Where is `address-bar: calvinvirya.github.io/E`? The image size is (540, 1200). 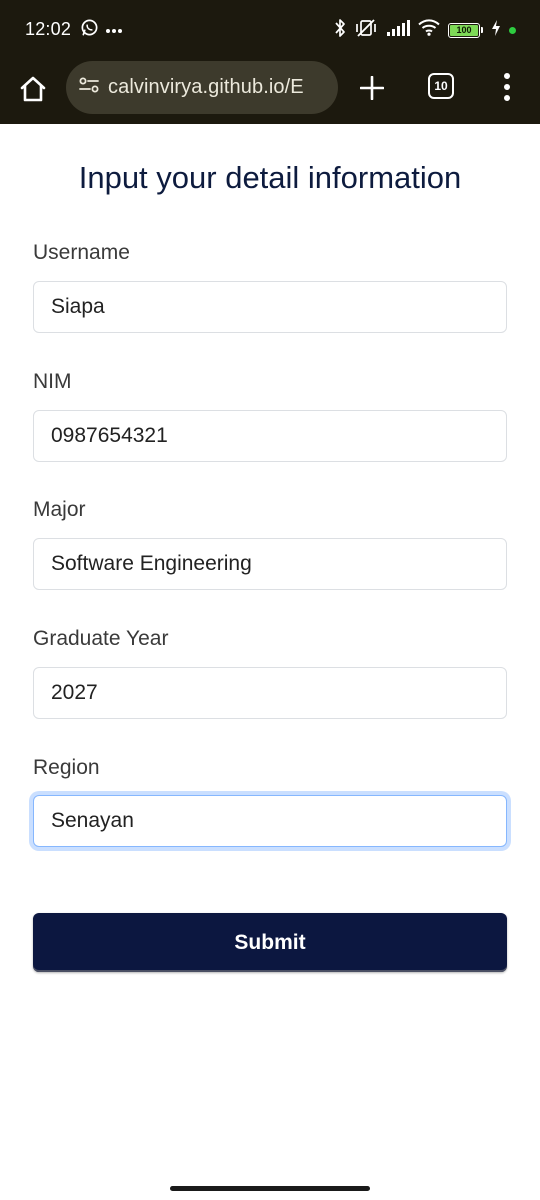 address-bar: calvinvirya.github.io/E is located at coordinates (202, 87).